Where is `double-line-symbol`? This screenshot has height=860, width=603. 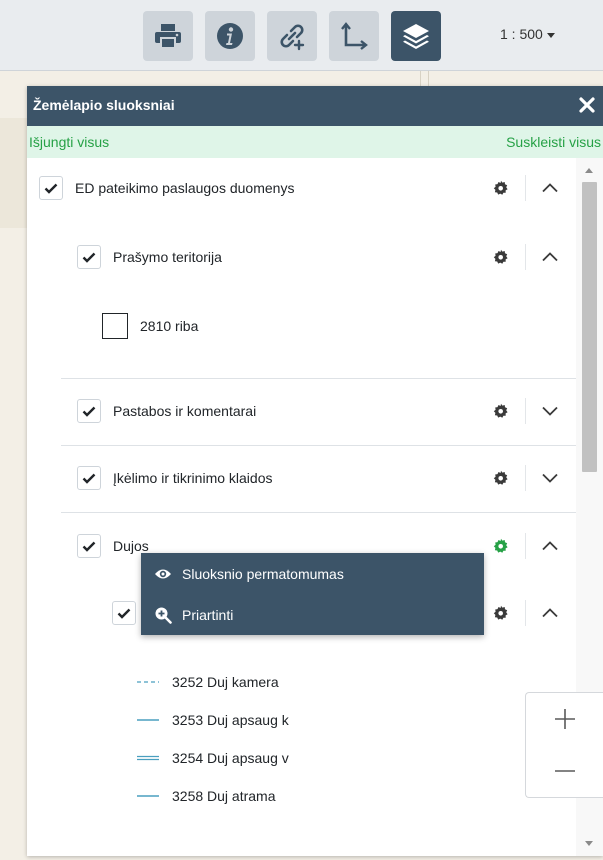 double-line-symbol is located at coordinates (148, 758).